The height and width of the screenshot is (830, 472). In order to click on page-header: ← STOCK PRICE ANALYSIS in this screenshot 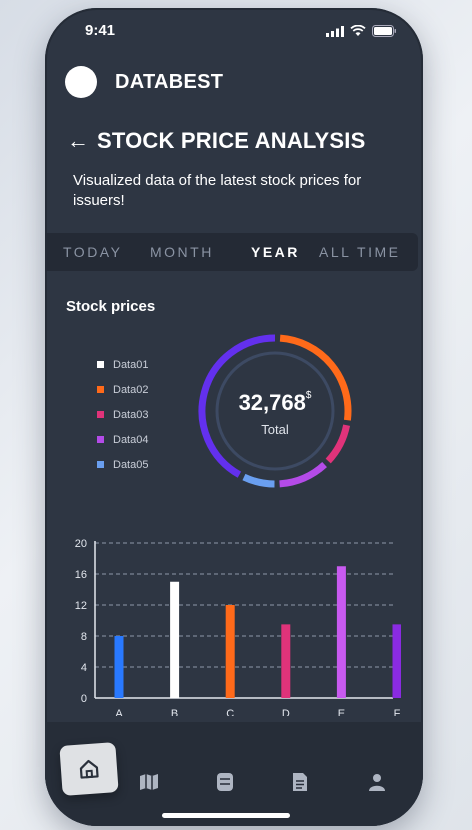, I will do `click(216, 141)`.